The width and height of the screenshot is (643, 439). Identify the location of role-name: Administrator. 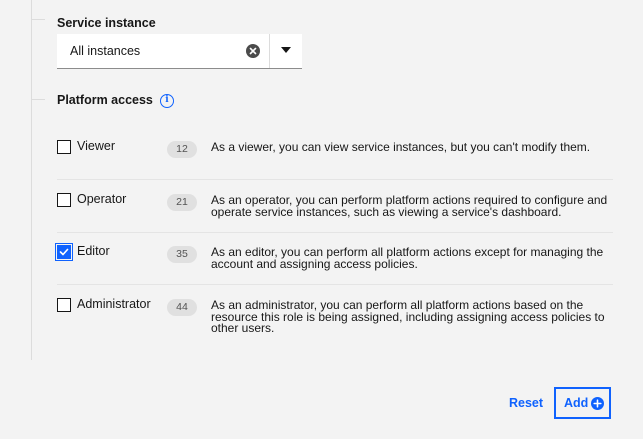
(114, 304).